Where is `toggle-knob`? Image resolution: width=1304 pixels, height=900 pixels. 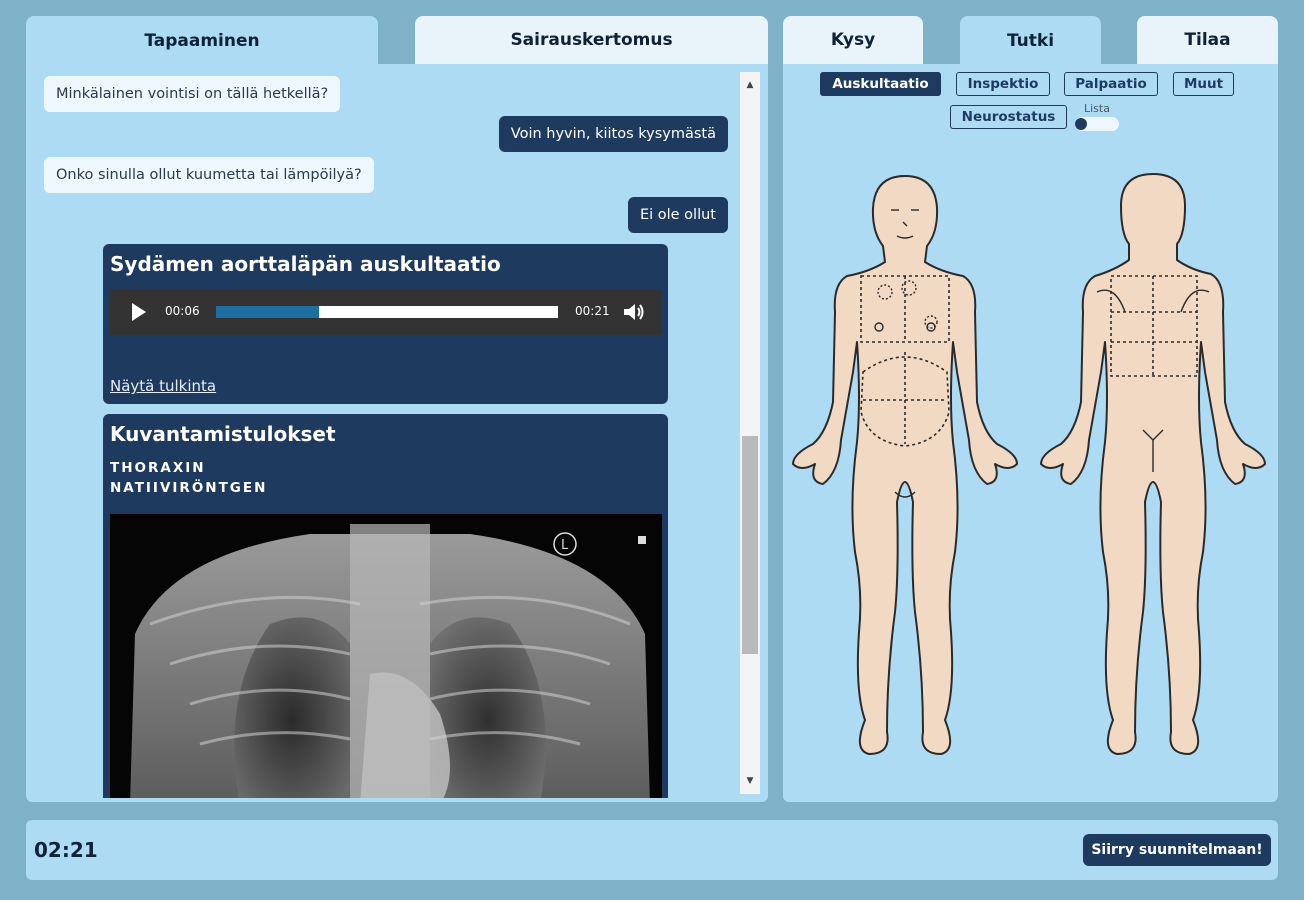
toggle-knob is located at coordinates (1081, 124).